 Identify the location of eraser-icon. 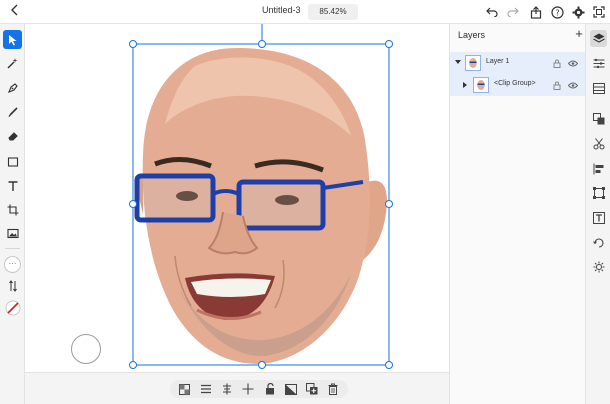
(12, 135).